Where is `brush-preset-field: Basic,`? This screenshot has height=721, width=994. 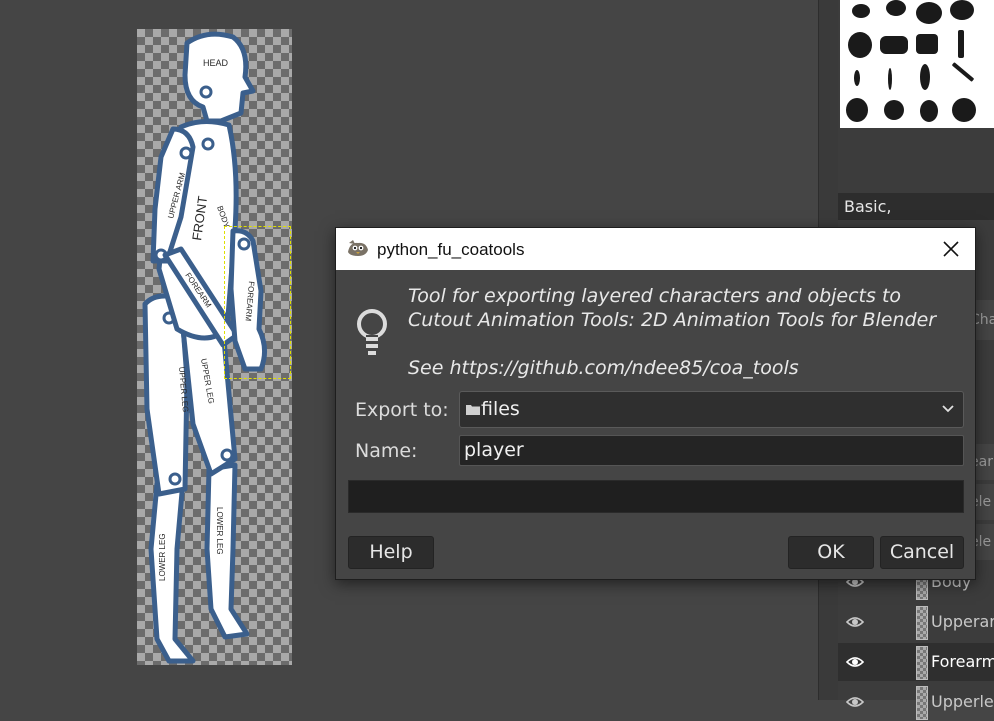
brush-preset-field: Basic, is located at coordinates (916, 206).